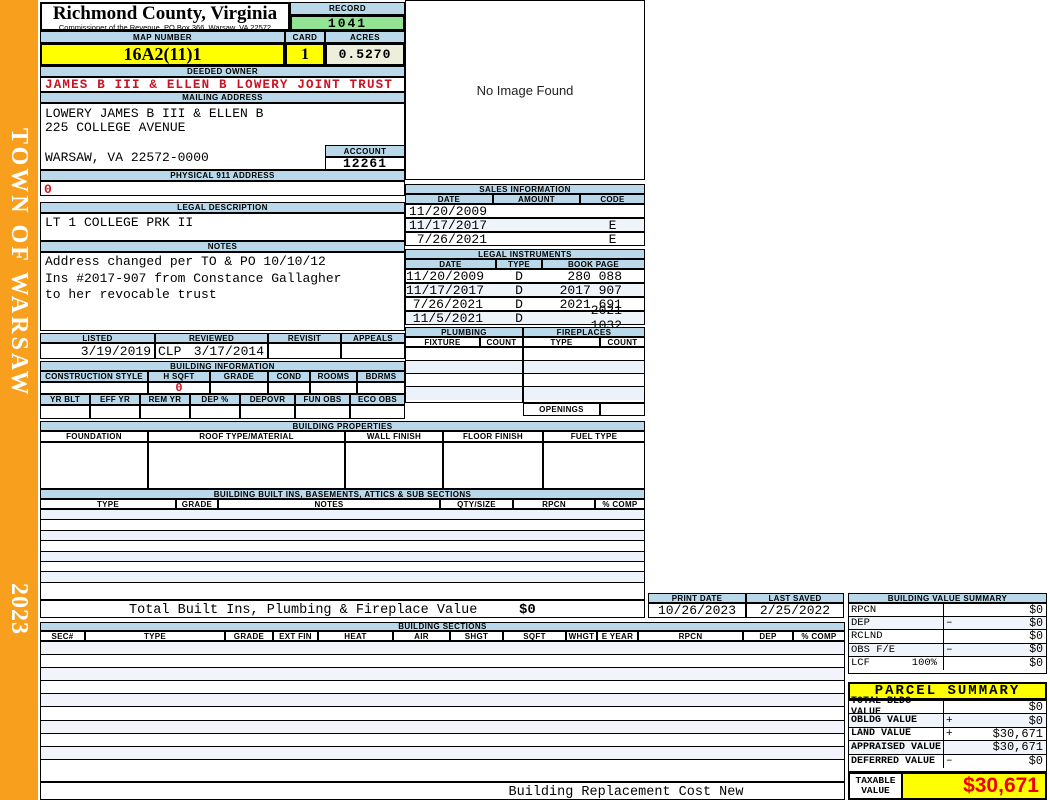 The height and width of the screenshot is (800, 1050). What do you see at coordinates (525, 90) in the screenshot?
I see `no-image-message: No Image Found` at bounding box center [525, 90].